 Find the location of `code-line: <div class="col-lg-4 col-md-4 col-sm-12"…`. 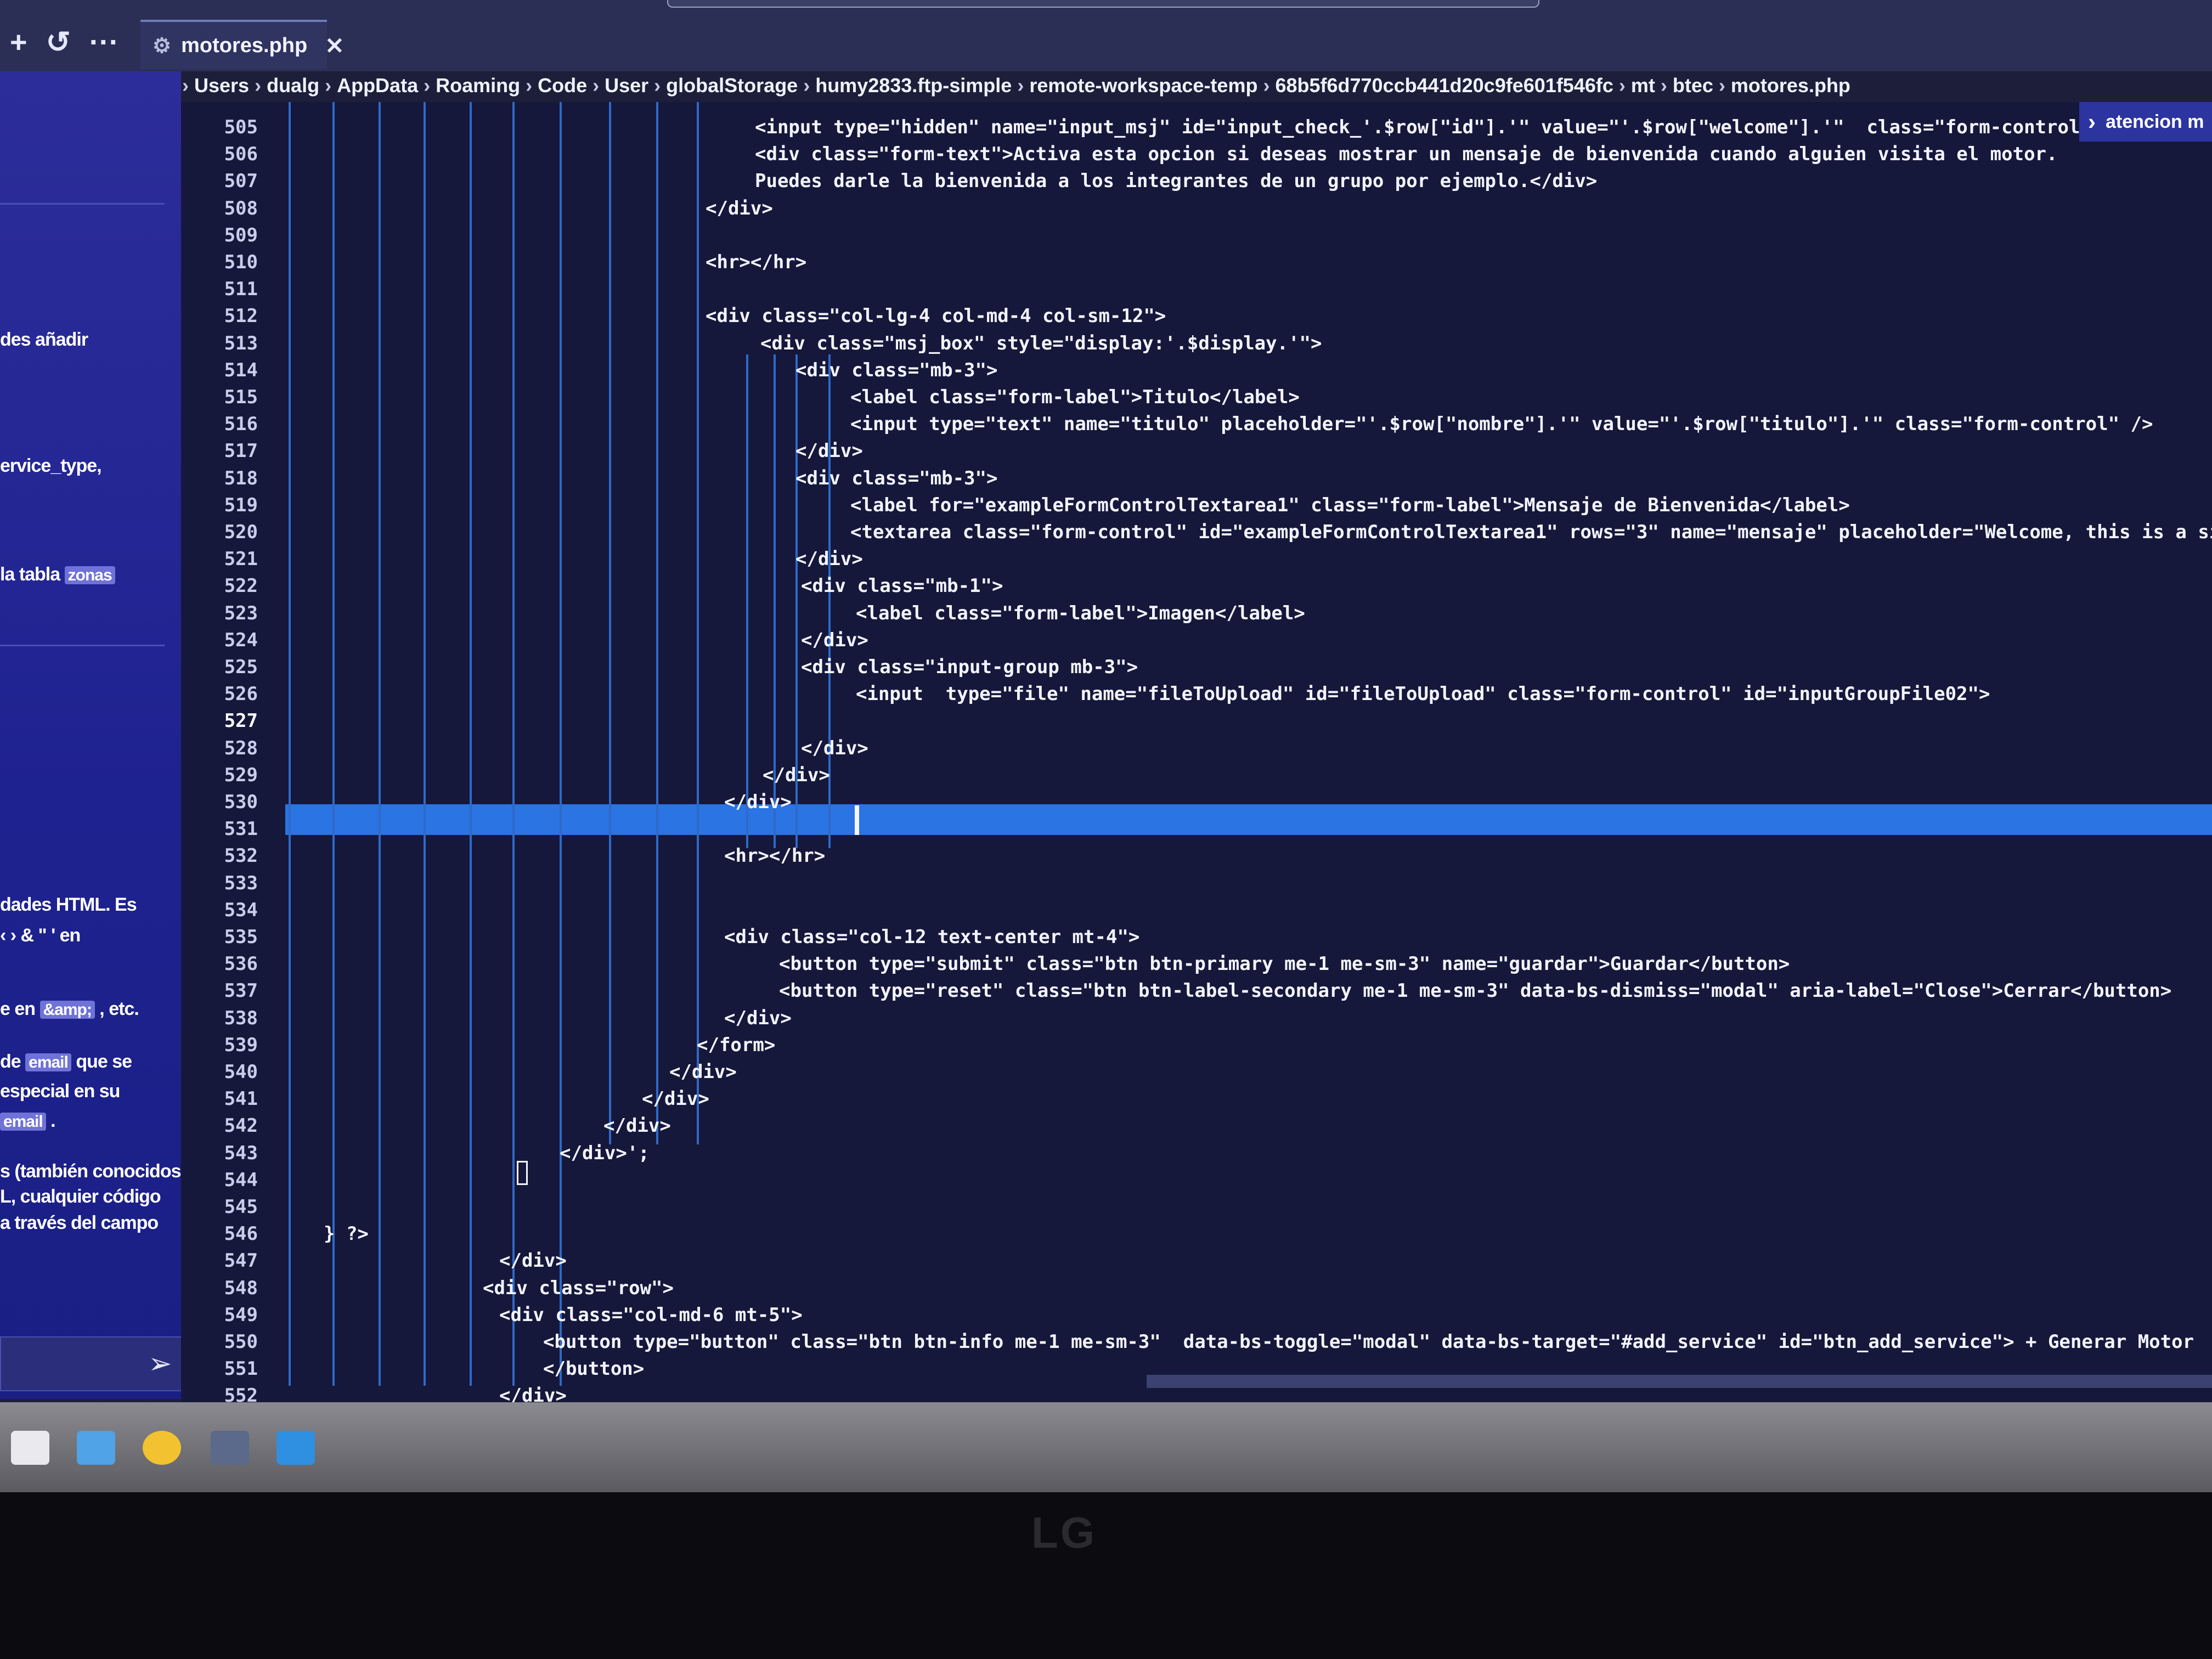

code-line: <div class="col-lg-4 col-md-4 col-sm-12"… is located at coordinates (936, 316).